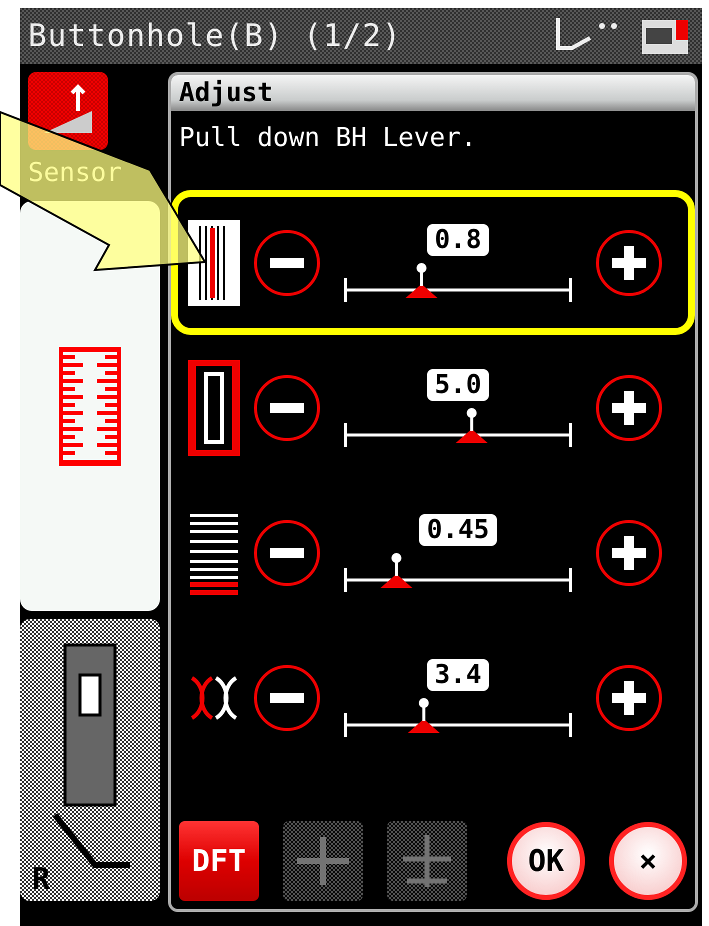 Image resolution: width=709 pixels, height=926 pixels. Describe the element at coordinates (215, 36) in the screenshot. I see `screen-title: Buttonhole(B) (1/2)` at that location.